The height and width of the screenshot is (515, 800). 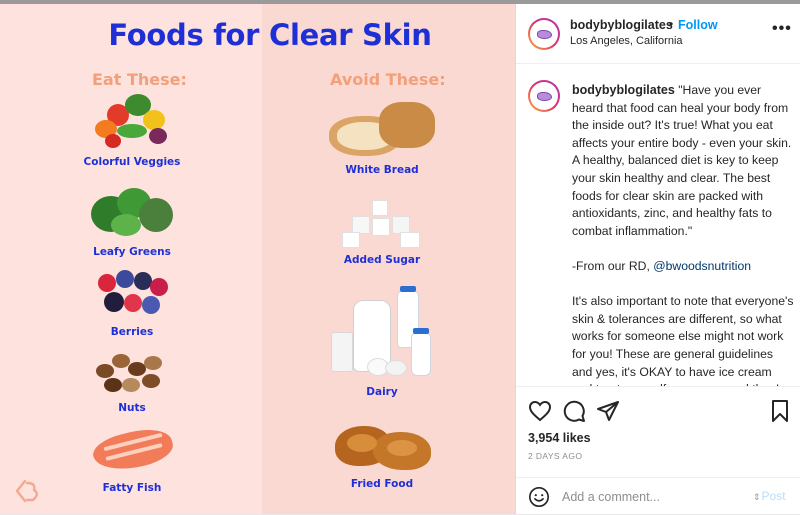 I want to click on caption-avatar, so click(x=544, y=96).